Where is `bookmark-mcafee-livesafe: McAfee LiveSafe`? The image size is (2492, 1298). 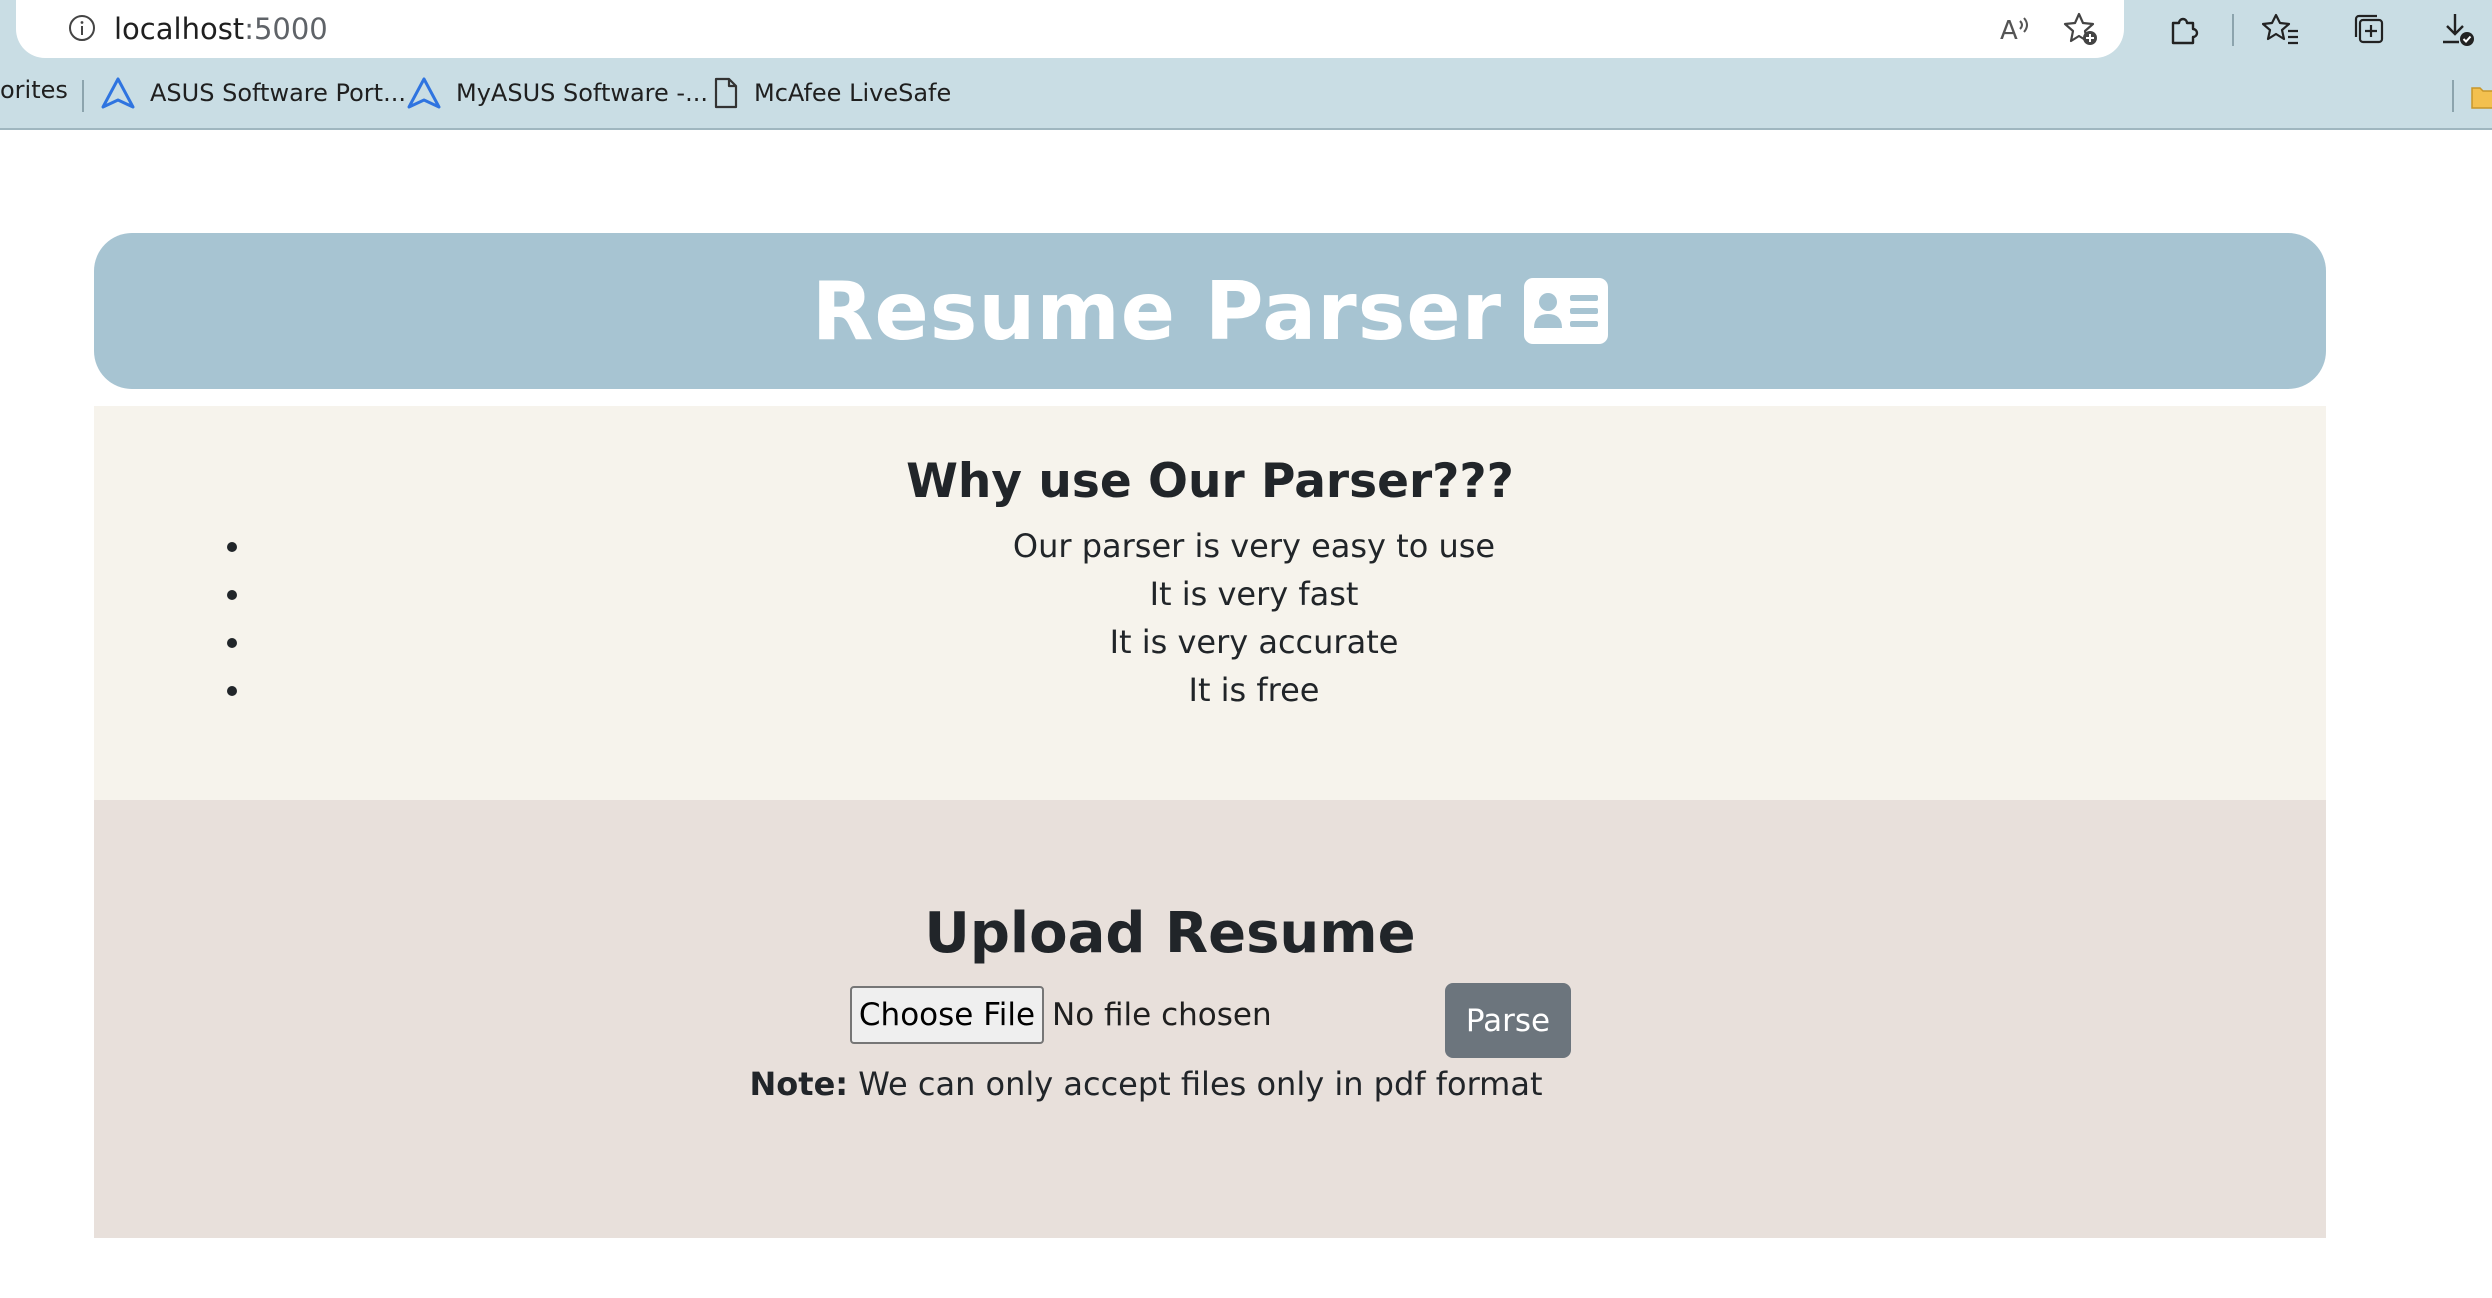
bookmark-mcafee-livesafe: McAfee LiveSafe is located at coordinates (831, 93).